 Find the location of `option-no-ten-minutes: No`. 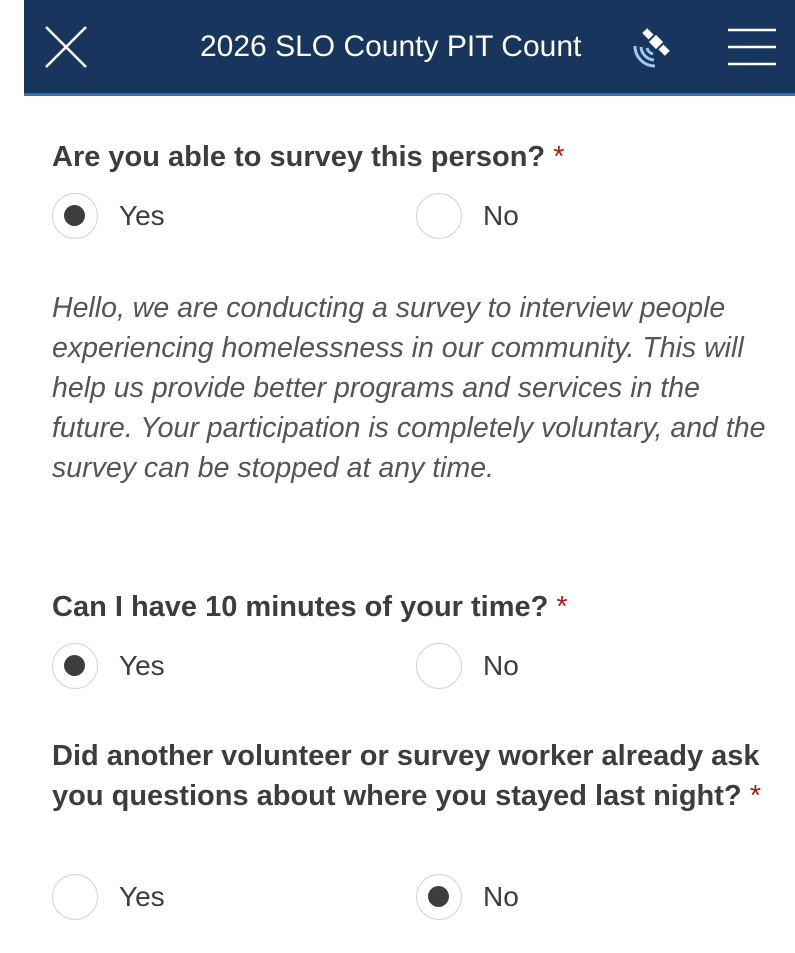

option-no-ten-minutes: No is located at coordinates (566, 667).